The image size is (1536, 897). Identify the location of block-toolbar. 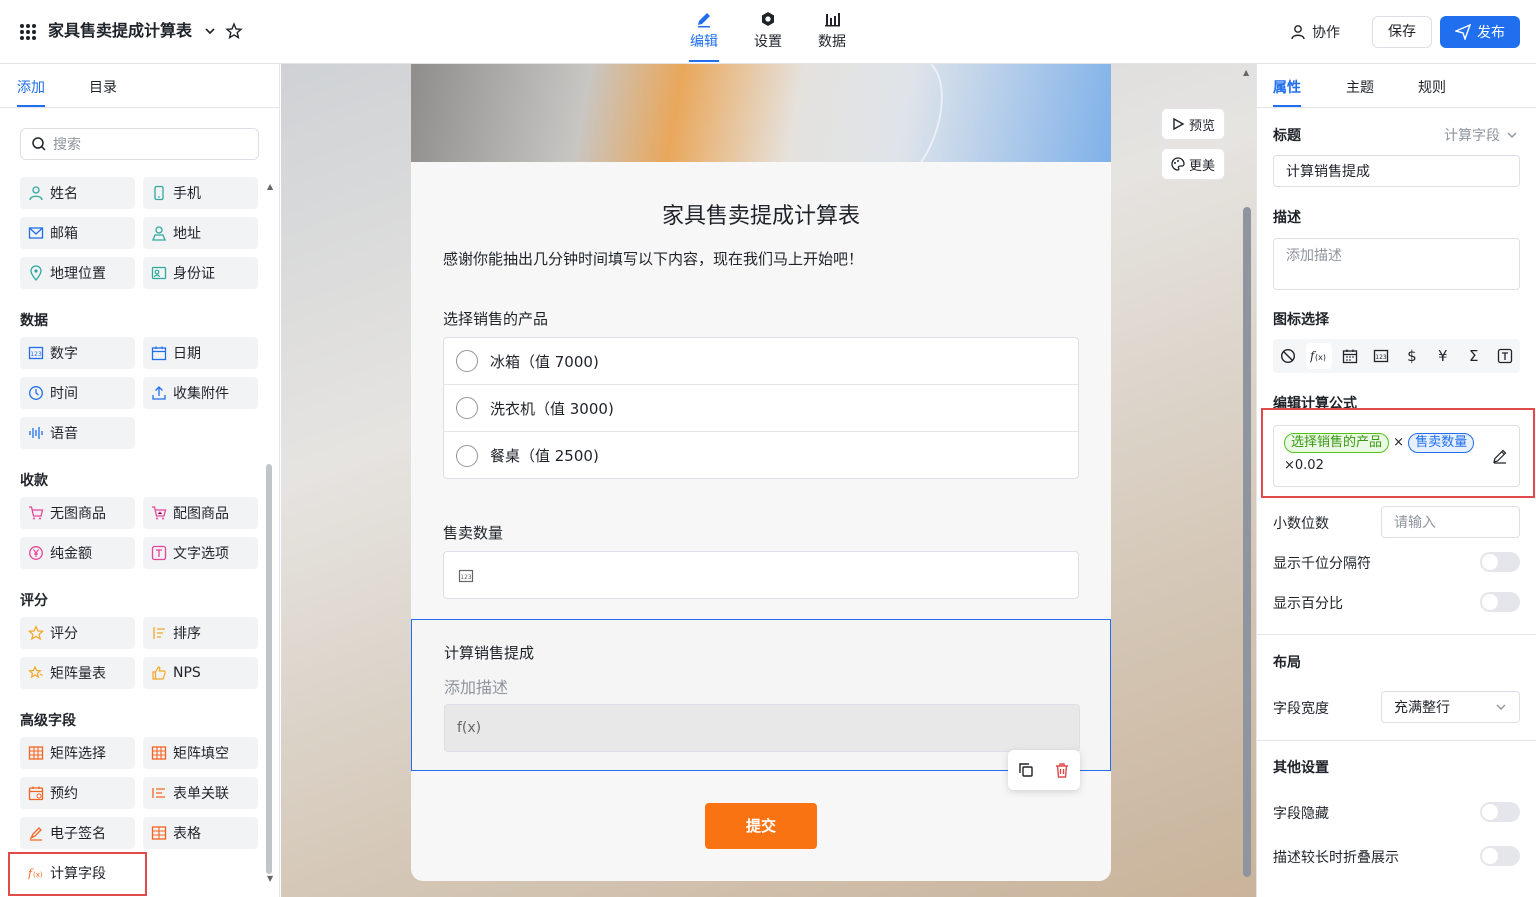
(1044, 770).